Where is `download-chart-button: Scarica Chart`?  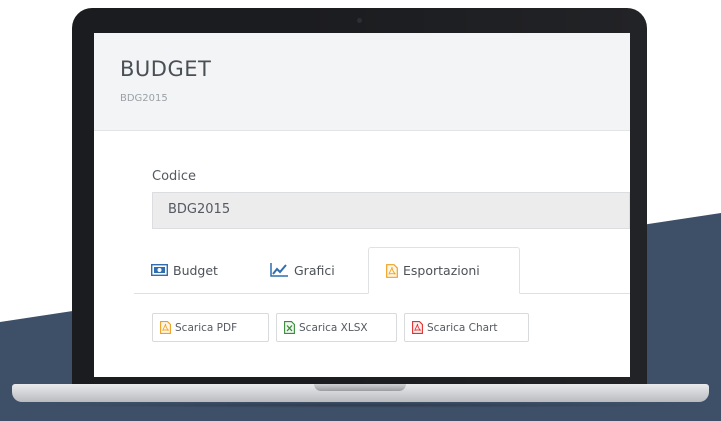
download-chart-button: Scarica Chart is located at coordinates (466, 327).